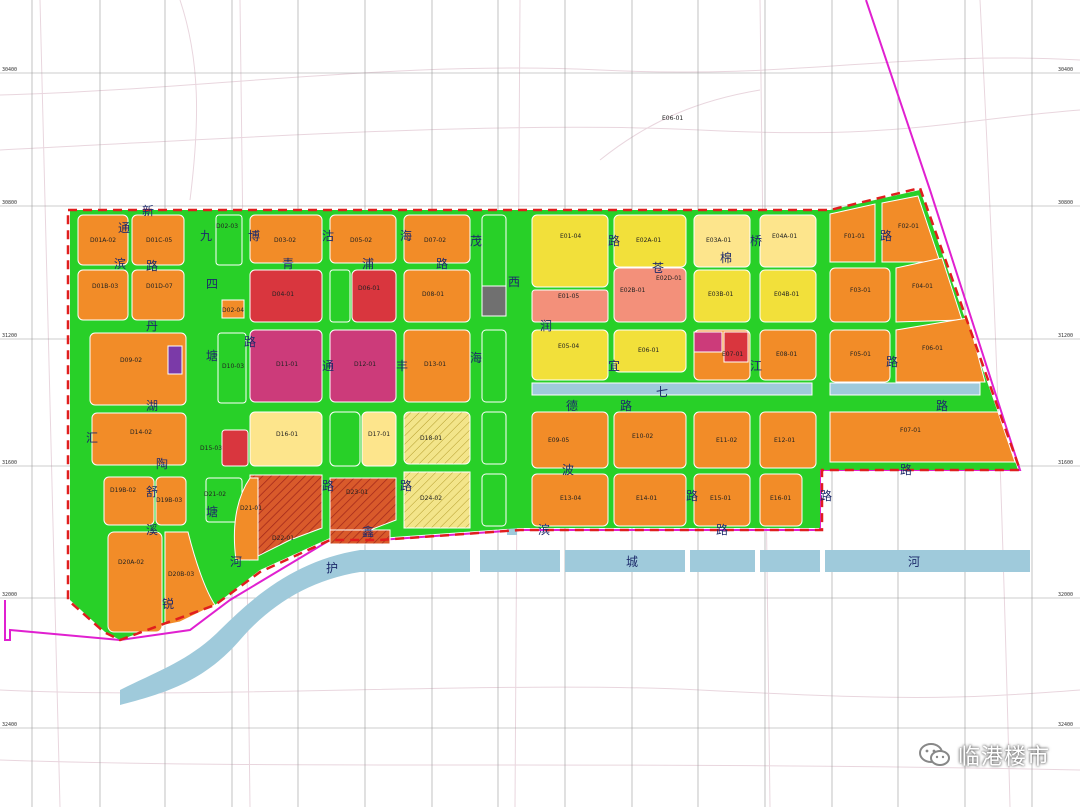 This screenshot has width=1080, height=807. What do you see at coordinates (435, 240) in the screenshot?
I see `parcel-label: D07-02` at bounding box center [435, 240].